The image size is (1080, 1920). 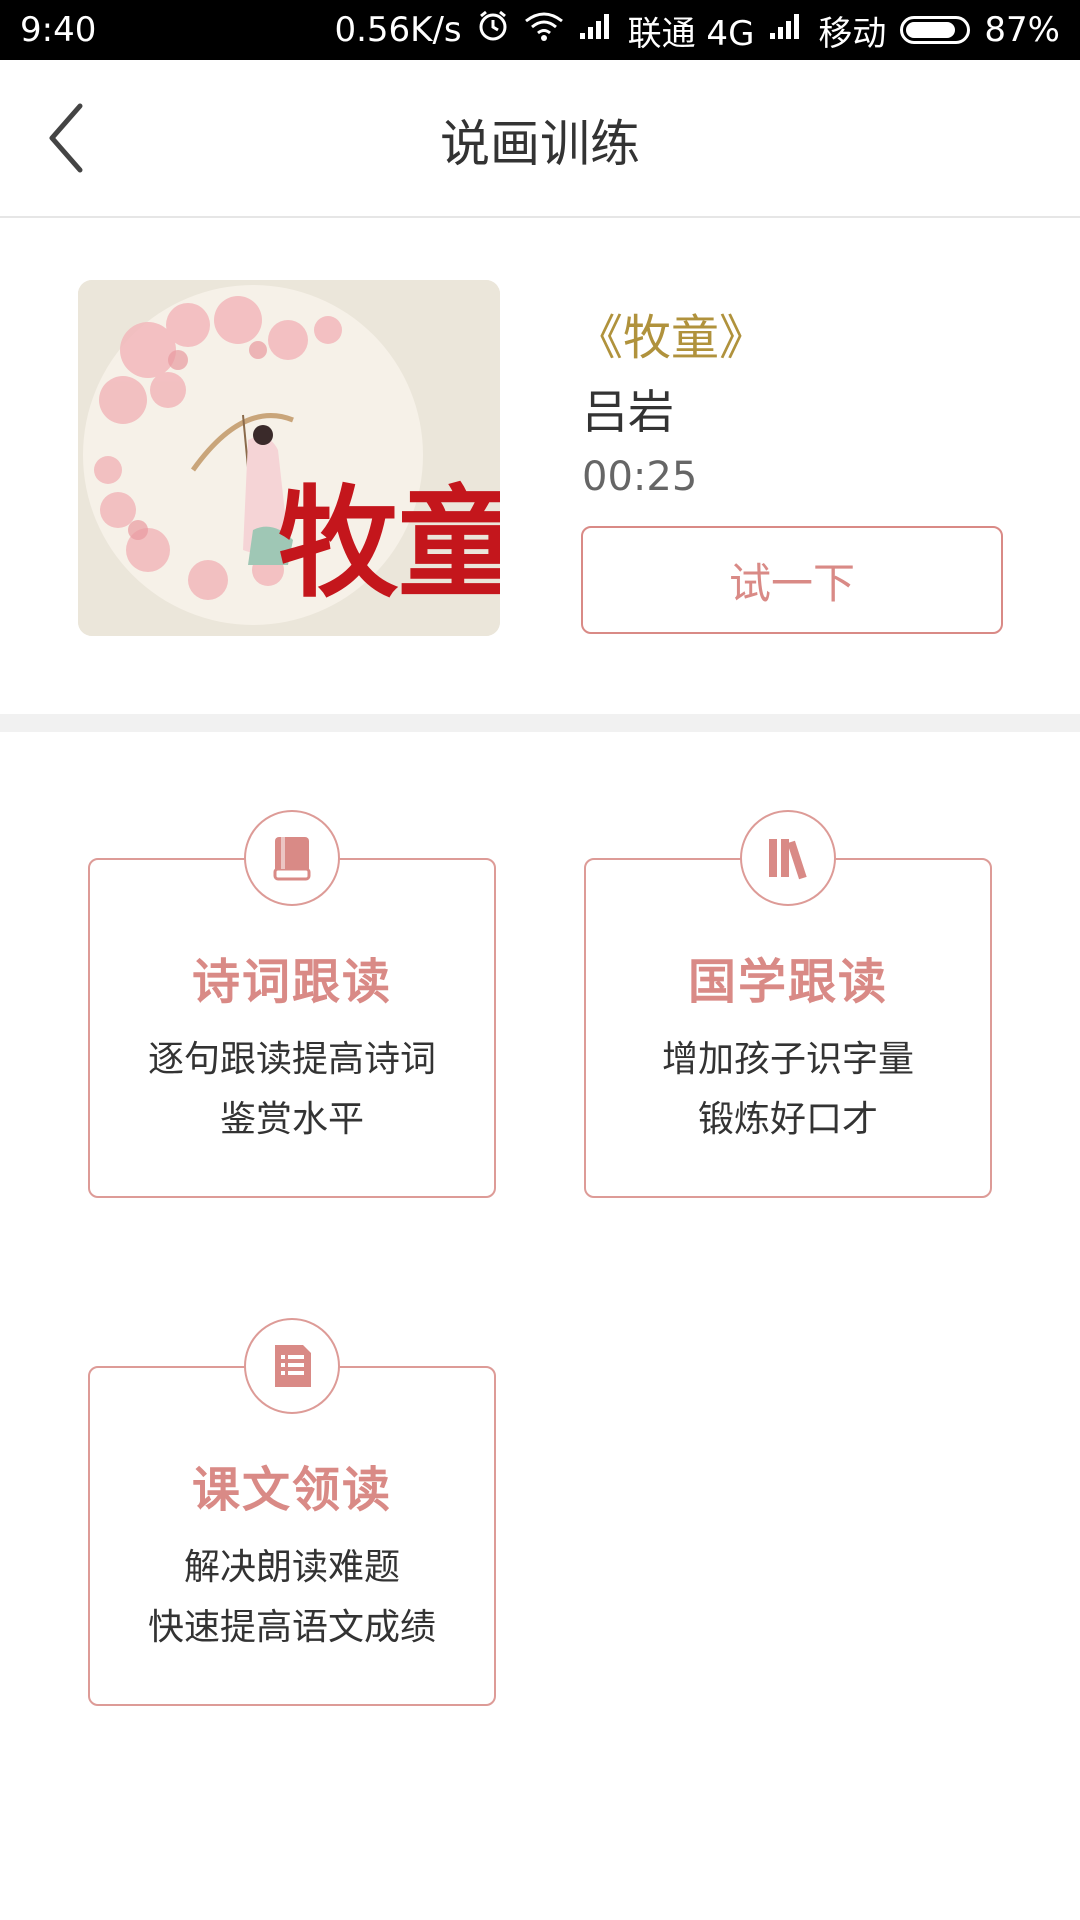 I want to click on card-desc-line: 增加孩子识字量, so click(x=787, y=1059).